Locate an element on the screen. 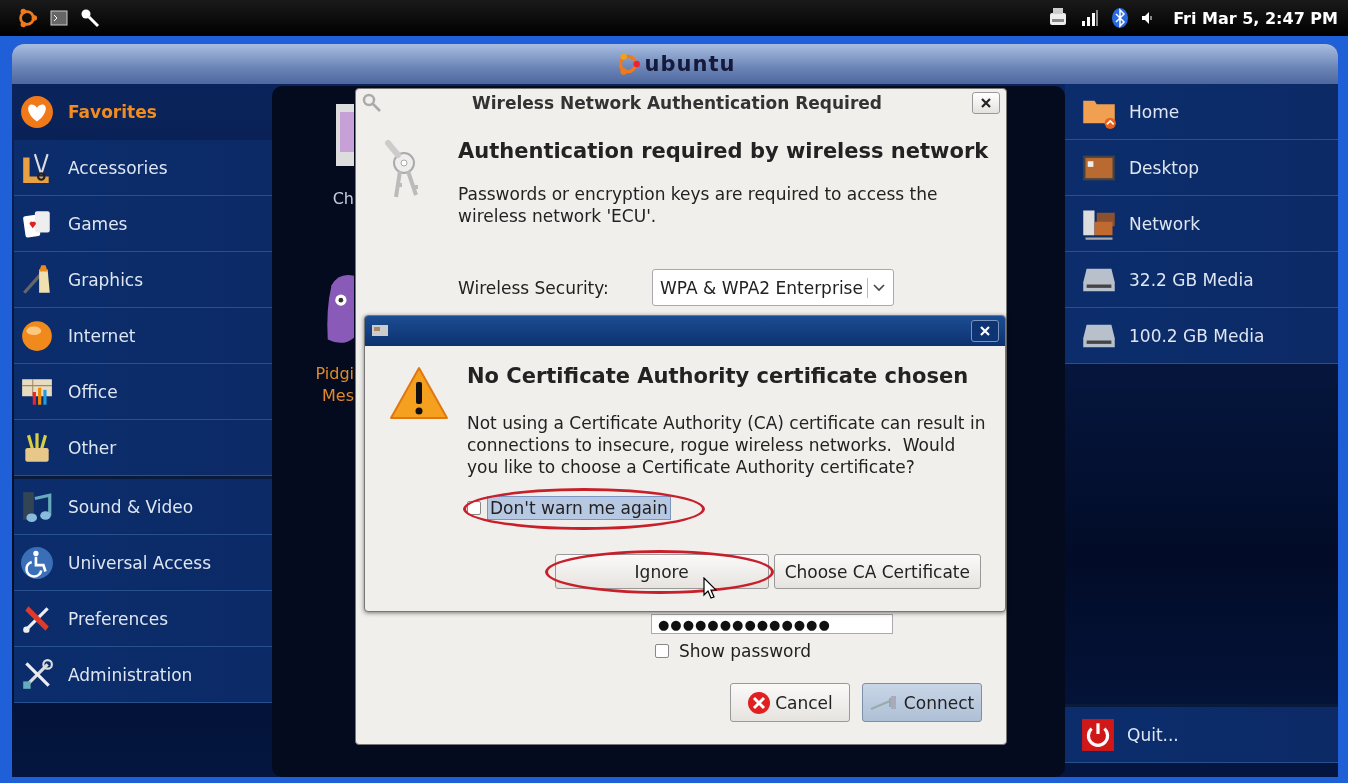 Image resolution: width=1348 pixels, height=783 pixels. checkbox-label: Show password is located at coordinates (745, 651).